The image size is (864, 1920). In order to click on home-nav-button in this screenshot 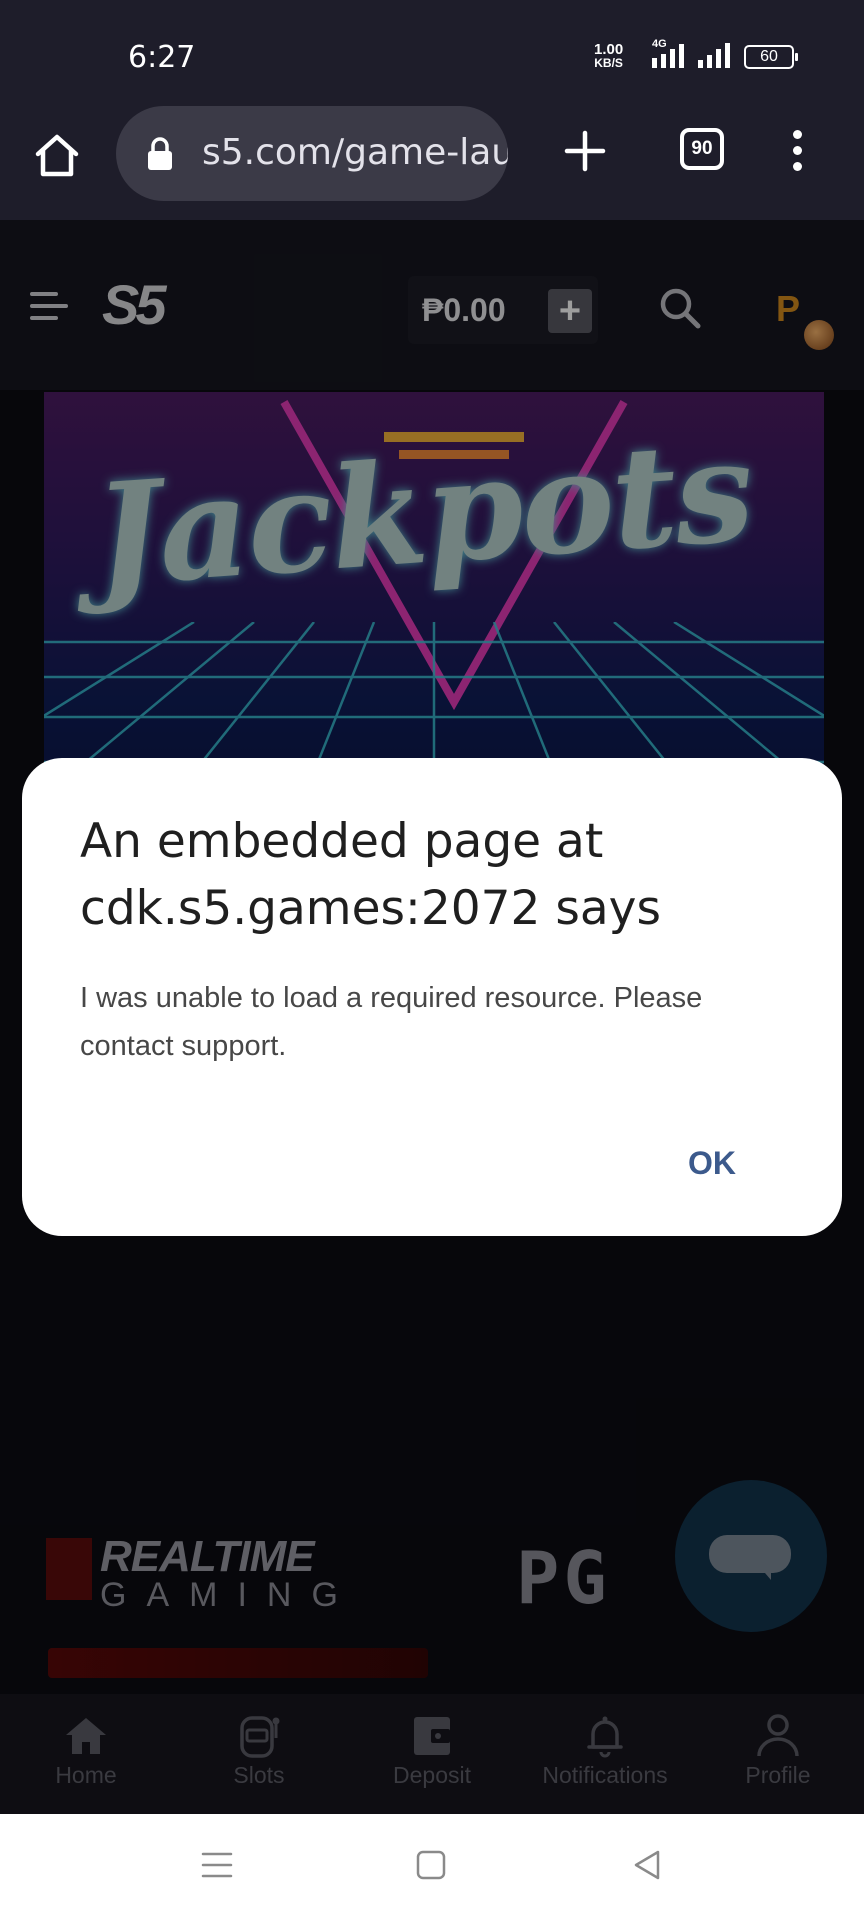, I will do `click(431, 1867)`.